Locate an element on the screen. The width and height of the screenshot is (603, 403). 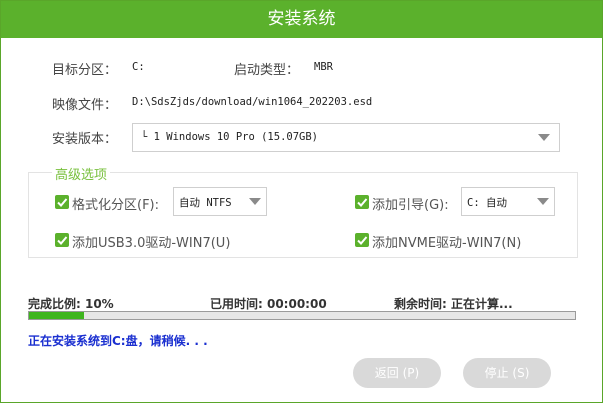
usb3-driver-label: 添加USB3.0驱动-WIN7(U) is located at coordinates (151, 241).